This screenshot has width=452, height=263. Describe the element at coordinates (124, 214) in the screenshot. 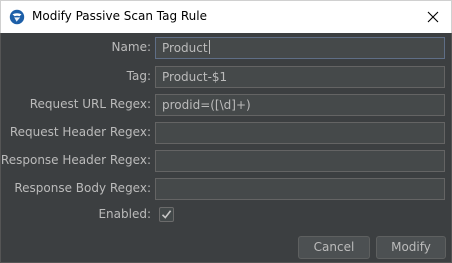

I see `enabled-label: Enabled:` at that location.